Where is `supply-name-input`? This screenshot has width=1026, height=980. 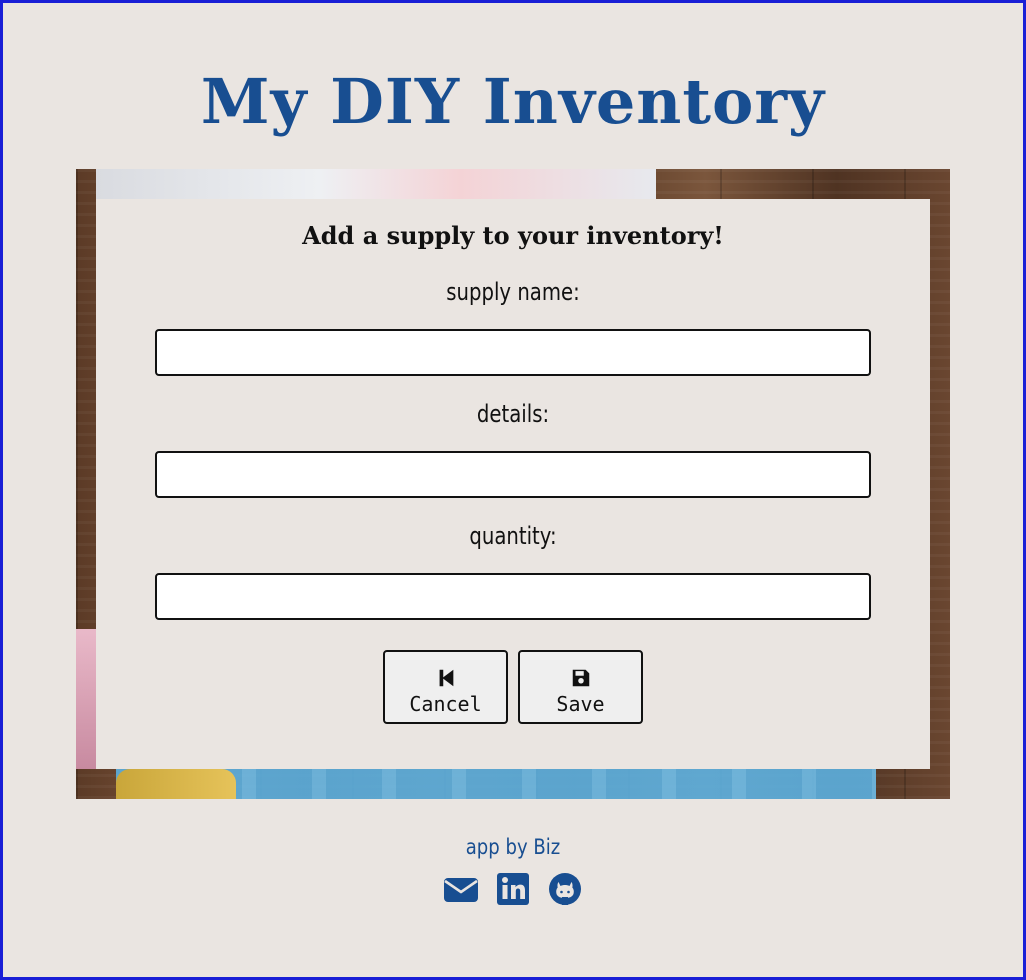
supply-name-input is located at coordinates (513, 352).